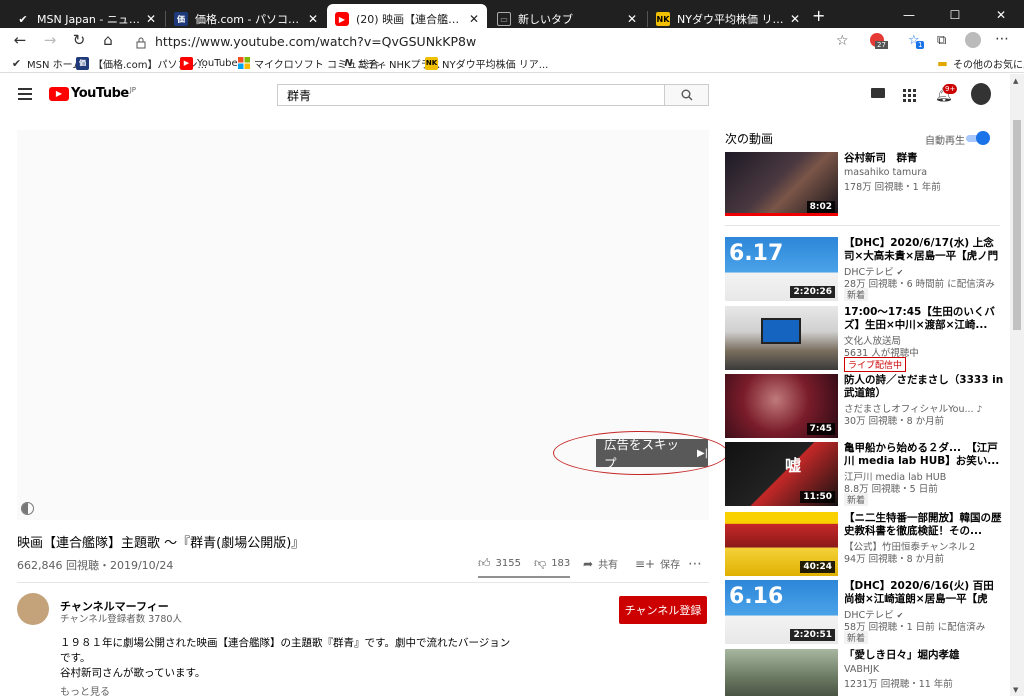  What do you see at coordinates (504, 19) in the screenshot?
I see `newtab-icon: ▭` at bounding box center [504, 19].